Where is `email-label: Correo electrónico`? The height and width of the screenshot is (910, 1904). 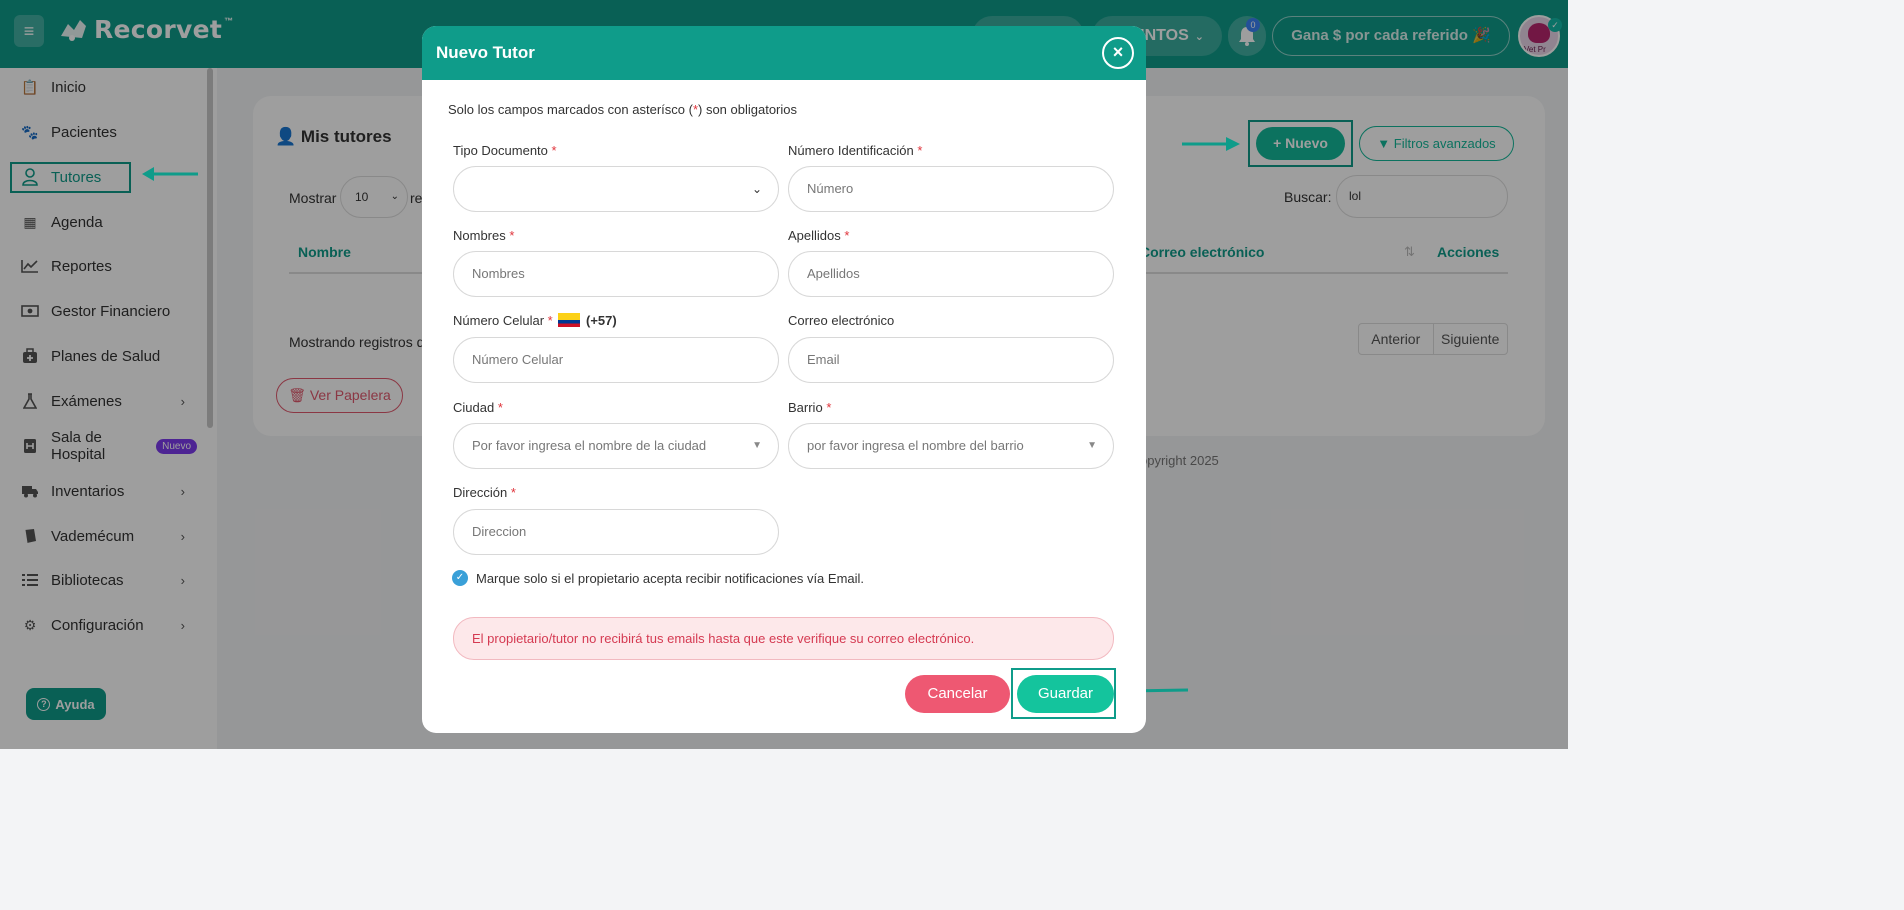
email-label: Correo electrónico is located at coordinates (841, 320).